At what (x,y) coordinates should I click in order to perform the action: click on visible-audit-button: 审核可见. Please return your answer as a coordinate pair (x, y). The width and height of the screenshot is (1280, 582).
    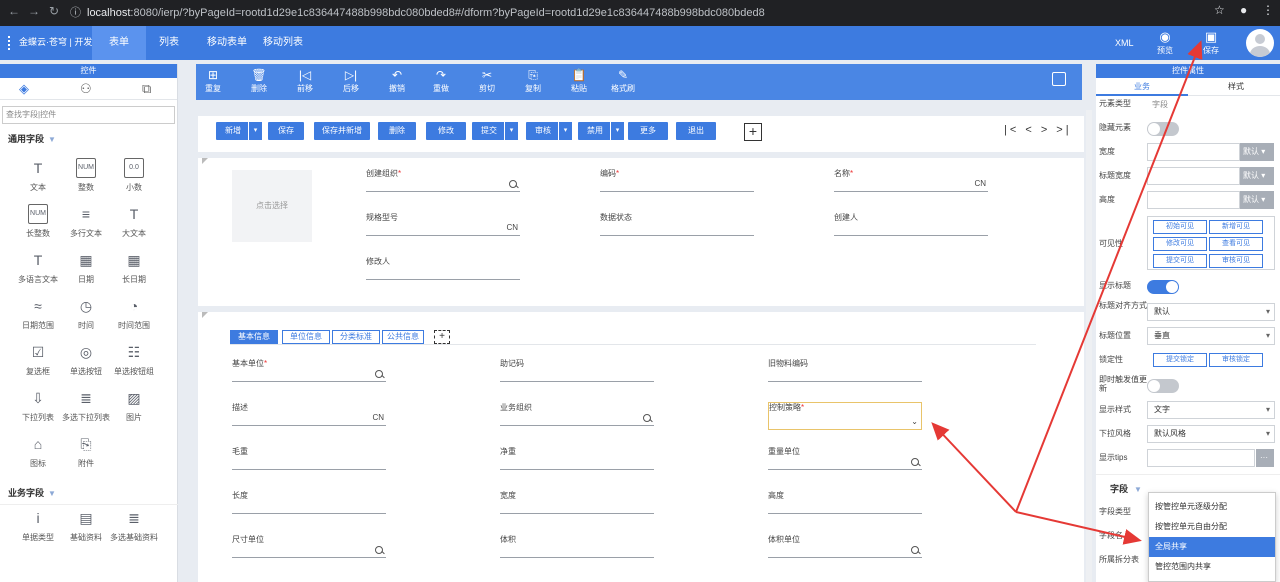
    Looking at the image, I should click on (1236, 261).